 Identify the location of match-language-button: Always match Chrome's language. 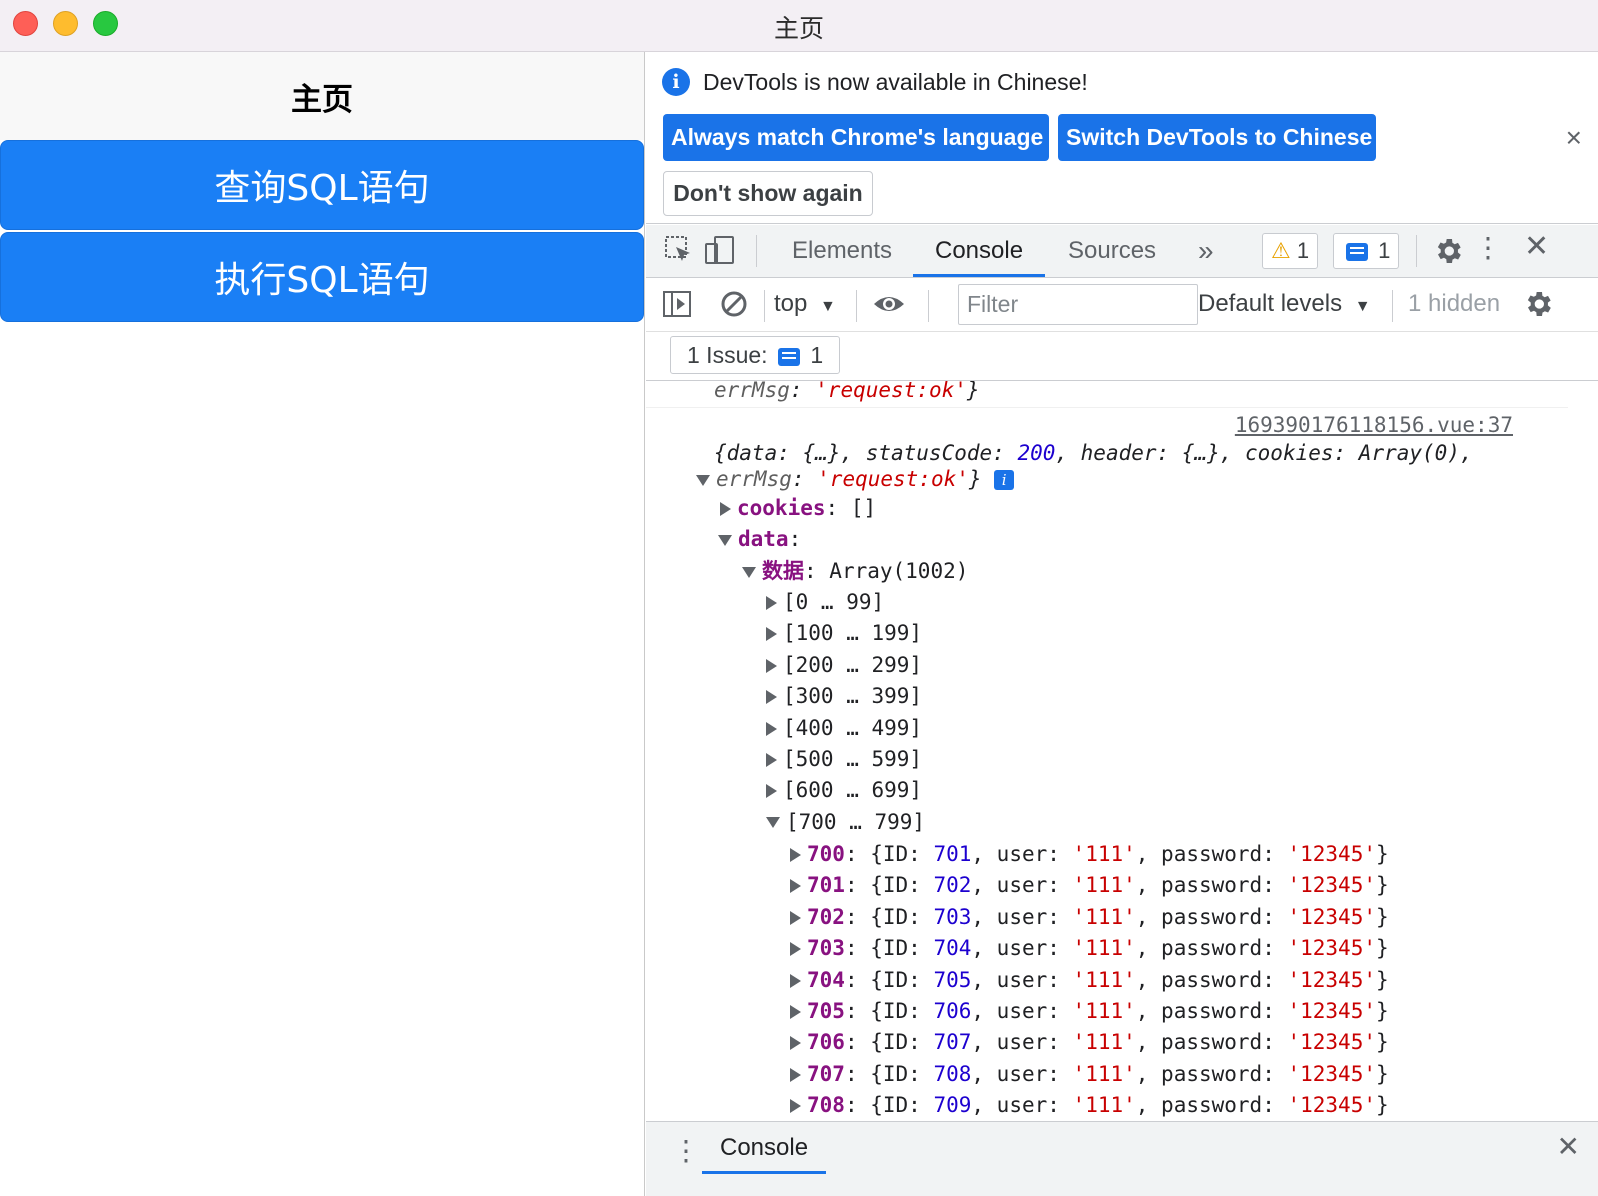
(856, 137).